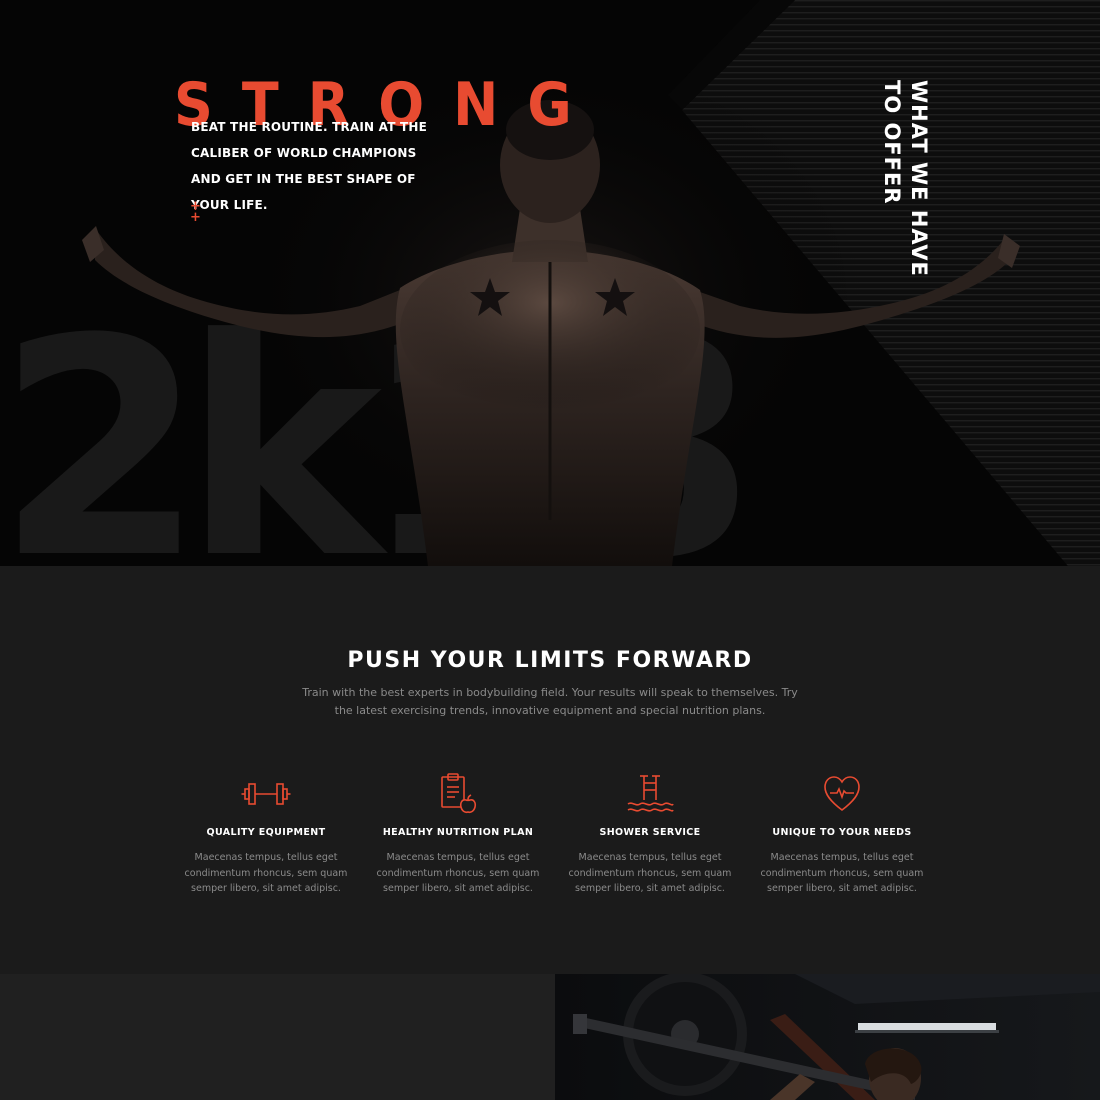 Image resolution: width=1100 pixels, height=1100 pixels. What do you see at coordinates (266, 794) in the screenshot?
I see `dumbbell-icon` at bounding box center [266, 794].